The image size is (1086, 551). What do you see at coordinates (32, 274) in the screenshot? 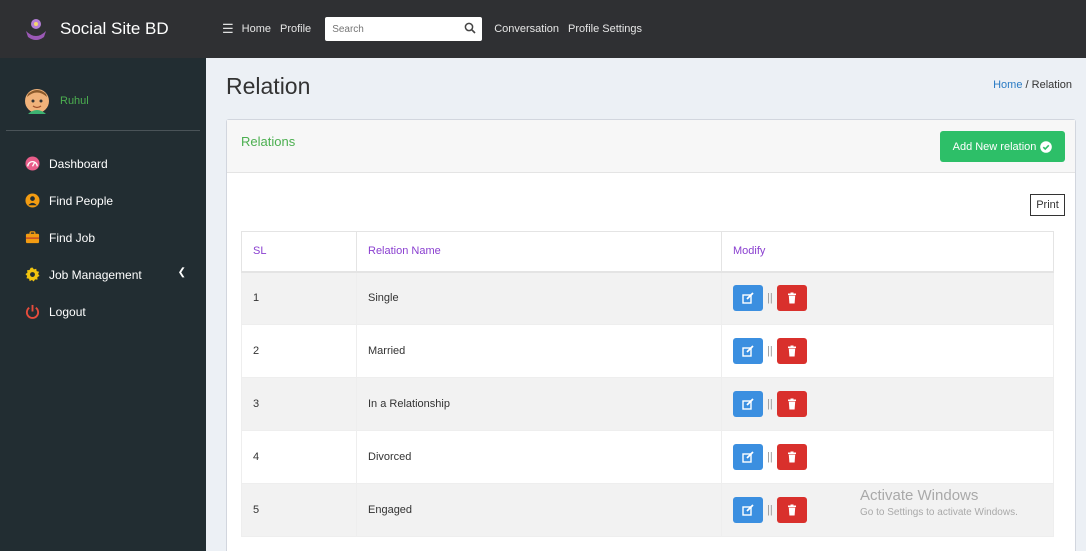
I see `gear-icon` at bounding box center [32, 274].